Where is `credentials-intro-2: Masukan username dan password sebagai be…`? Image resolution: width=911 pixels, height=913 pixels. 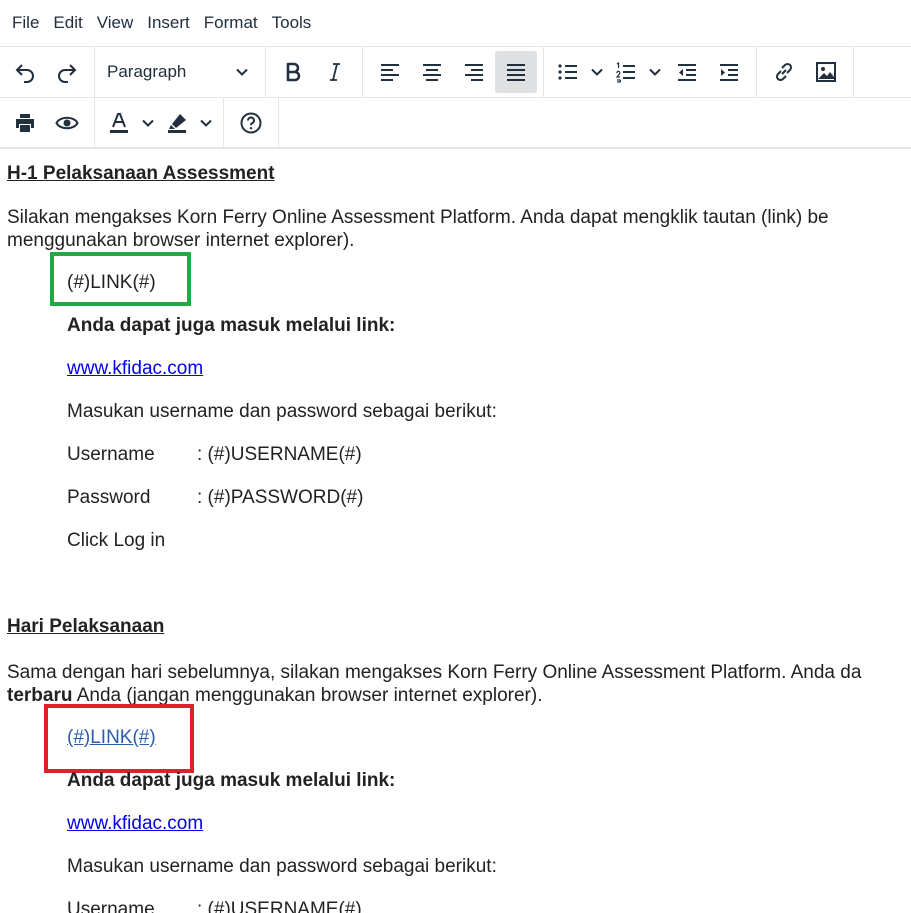
credentials-intro-2: Masukan username dan password sebagai be… is located at coordinates (282, 866).